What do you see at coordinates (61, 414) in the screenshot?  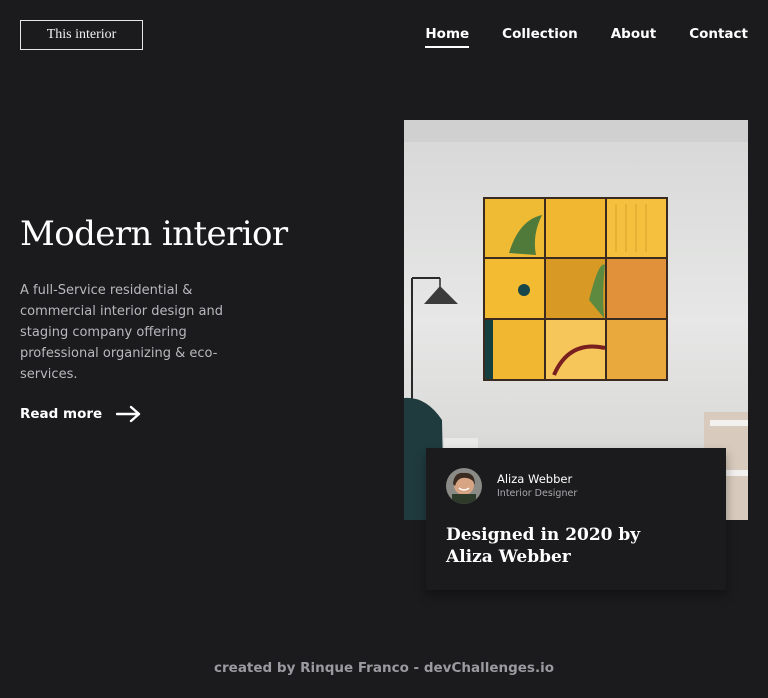 I see `read-more-label: Read more` at bounding box center [61, 414].